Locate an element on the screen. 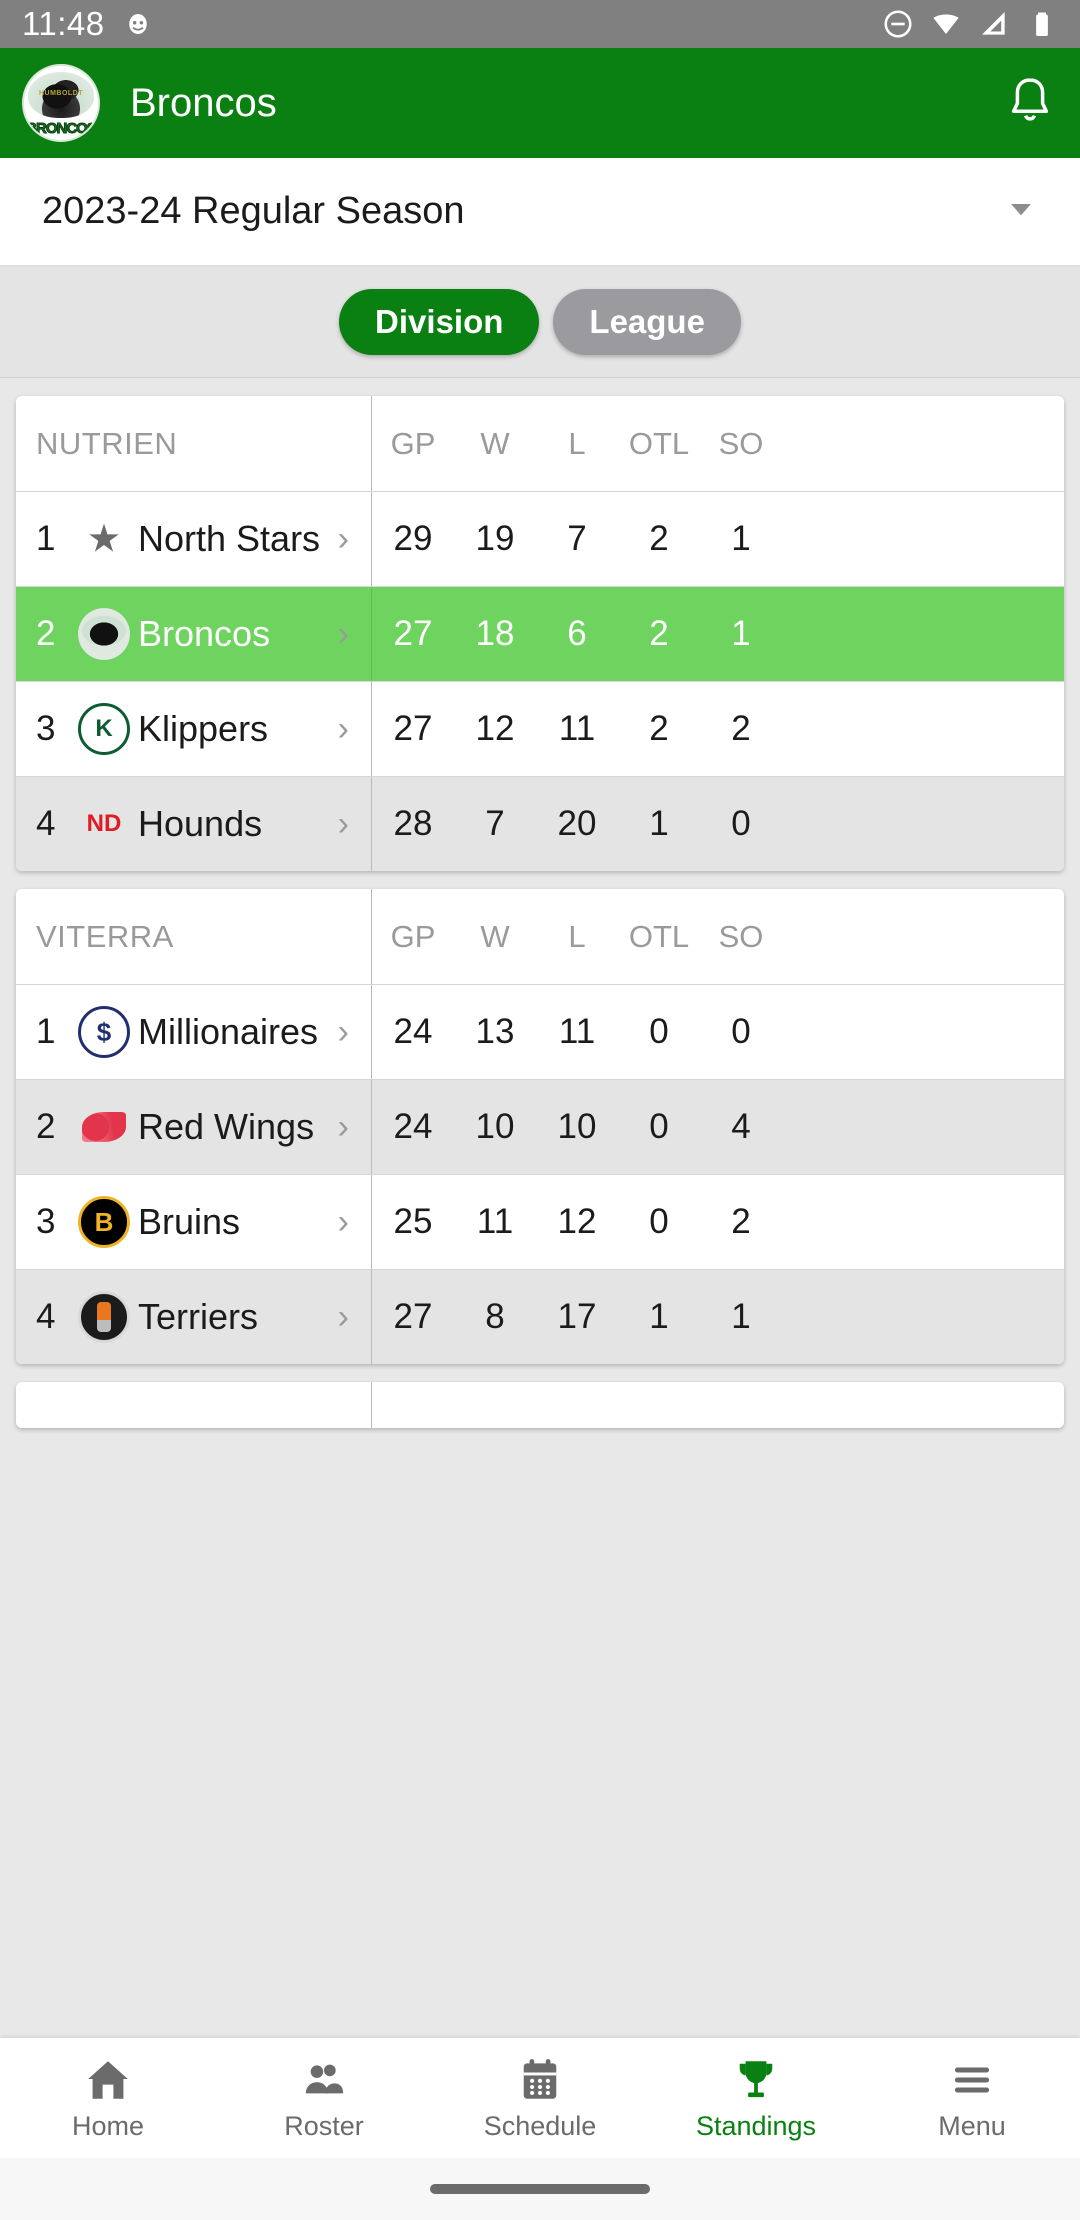 The image size is (1080, 2220). stat-l: 10 is located at coordinates (577, 1126).